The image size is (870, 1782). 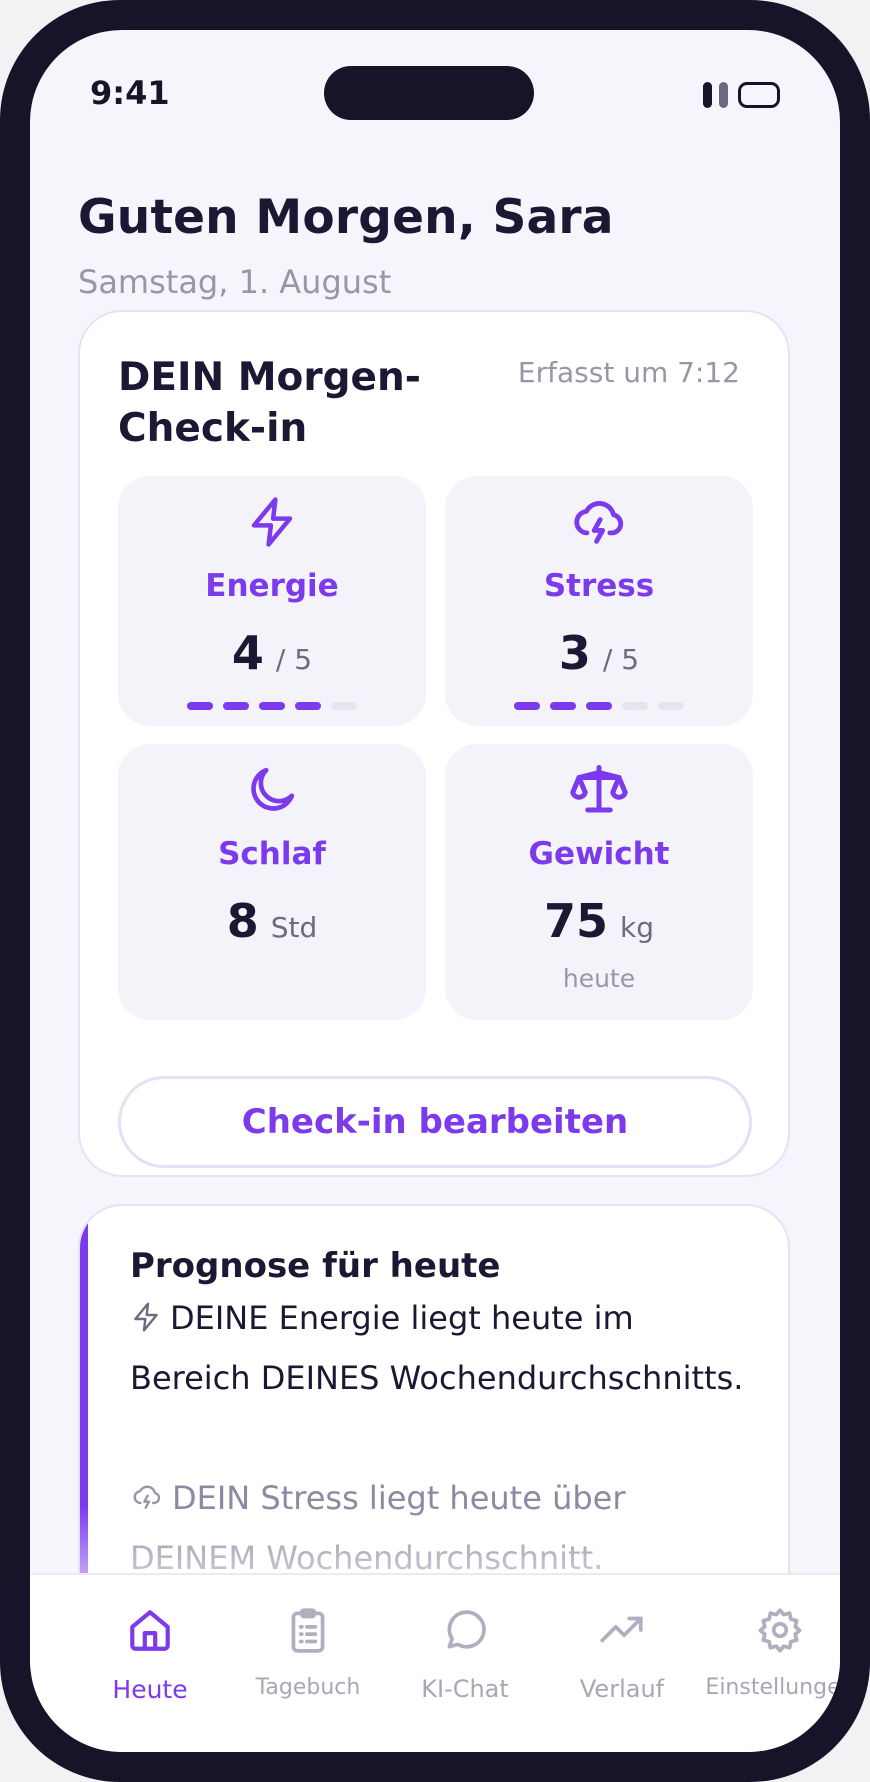 What do you see at coordinates (599, 653) in the screenshot?
I see `metric-value-row: 3 / 5` at bounding box center [599, 653].